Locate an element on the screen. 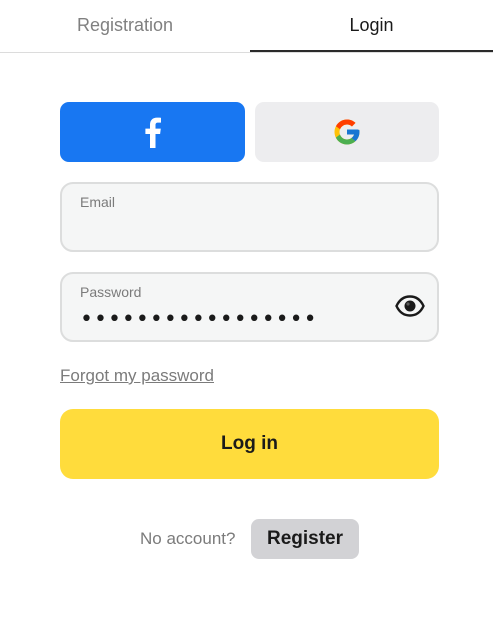  tab-login: Login is located at coordinates (371, 26).